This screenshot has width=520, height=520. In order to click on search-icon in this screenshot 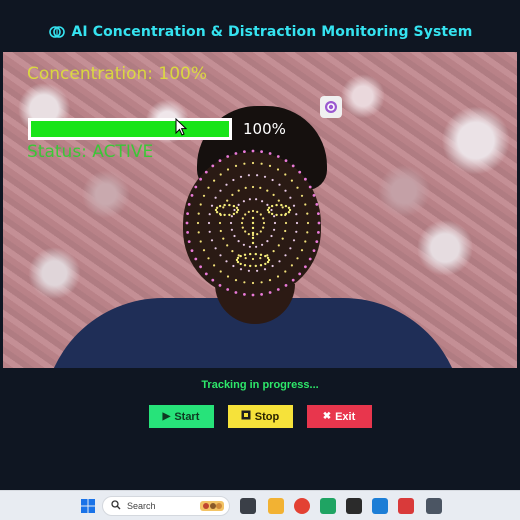, I will do `click(116, 506)`.